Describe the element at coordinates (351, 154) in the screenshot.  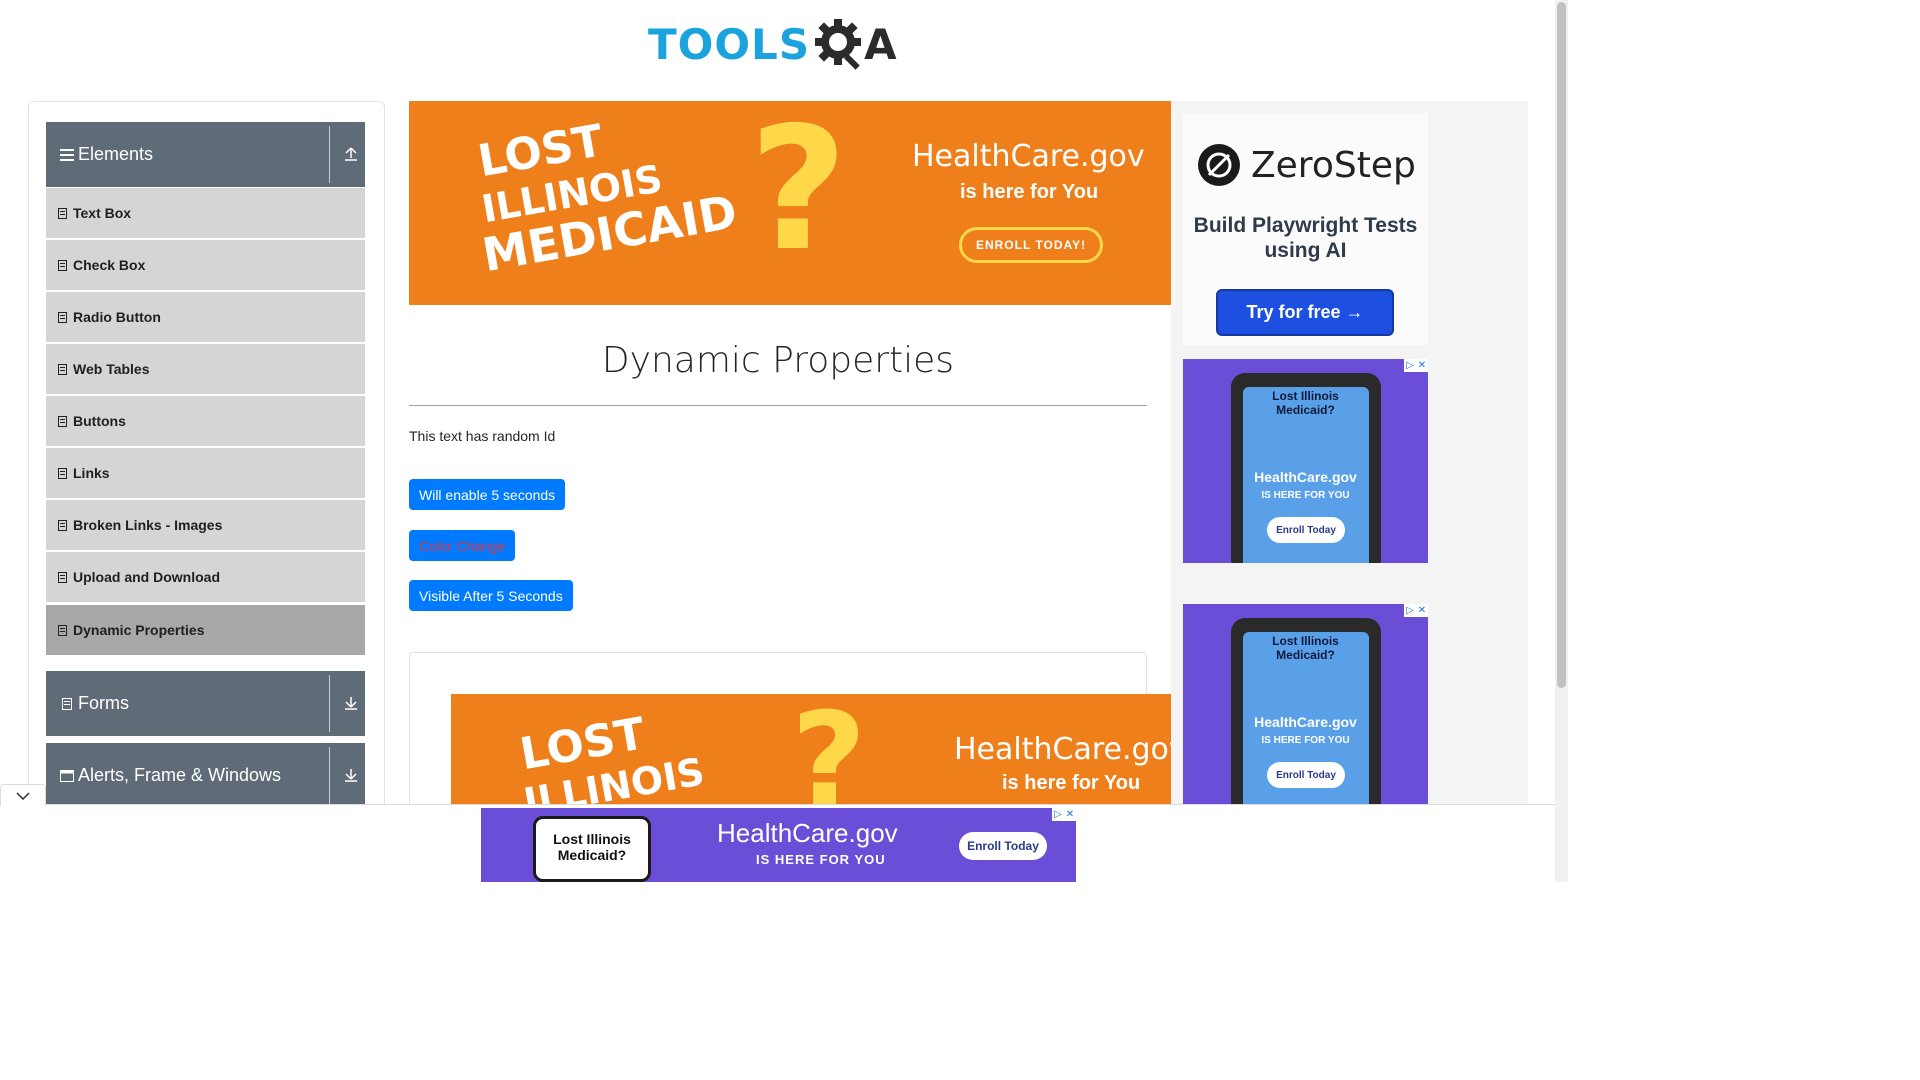
I see `collapse-arrow-icon` at that location.